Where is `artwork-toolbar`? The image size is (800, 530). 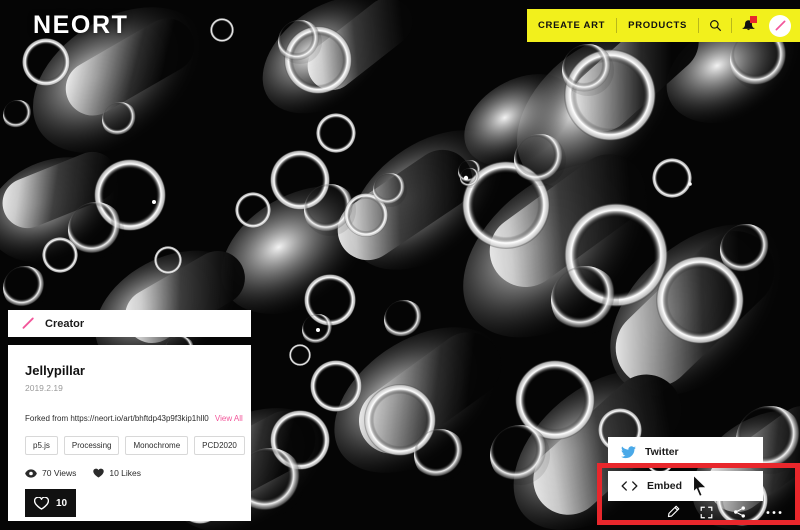 artwork-toolbar is located at coordinates (724, 512).